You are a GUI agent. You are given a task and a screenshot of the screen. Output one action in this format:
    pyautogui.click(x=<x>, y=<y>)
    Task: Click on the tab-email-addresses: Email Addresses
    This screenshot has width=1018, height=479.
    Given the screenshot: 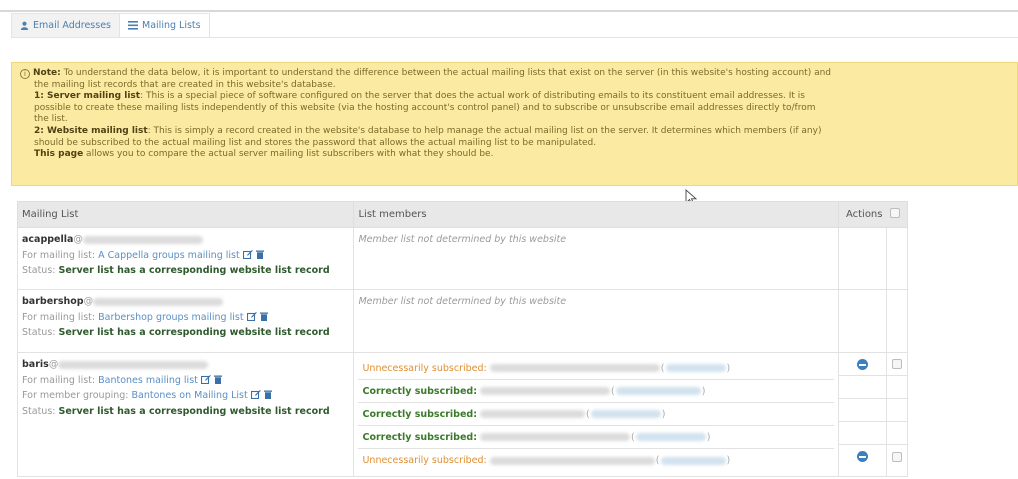 What is the action you would take?
    pyautogui.click(x=66, y=25)
    